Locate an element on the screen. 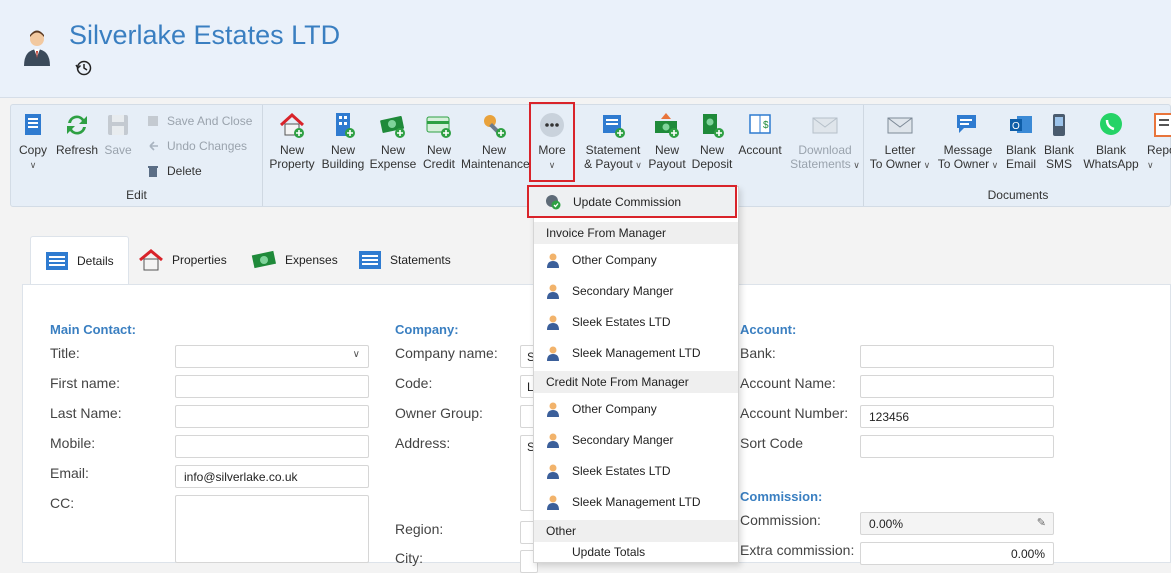 The height and width of the screenshot is (573, 1171). menu-item-label: Update Totals is located at coordinates (609, 552).